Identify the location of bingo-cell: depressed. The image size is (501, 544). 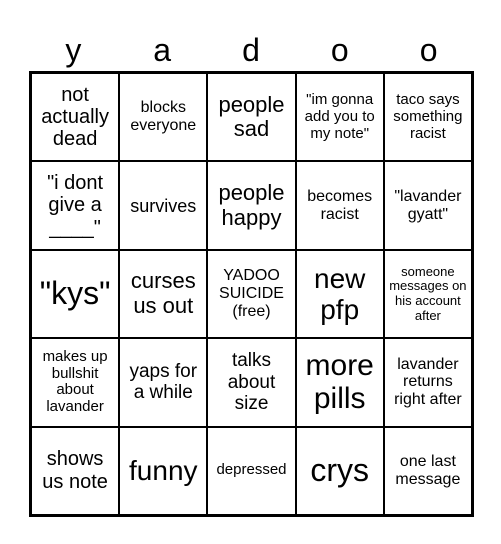
(251, 470).